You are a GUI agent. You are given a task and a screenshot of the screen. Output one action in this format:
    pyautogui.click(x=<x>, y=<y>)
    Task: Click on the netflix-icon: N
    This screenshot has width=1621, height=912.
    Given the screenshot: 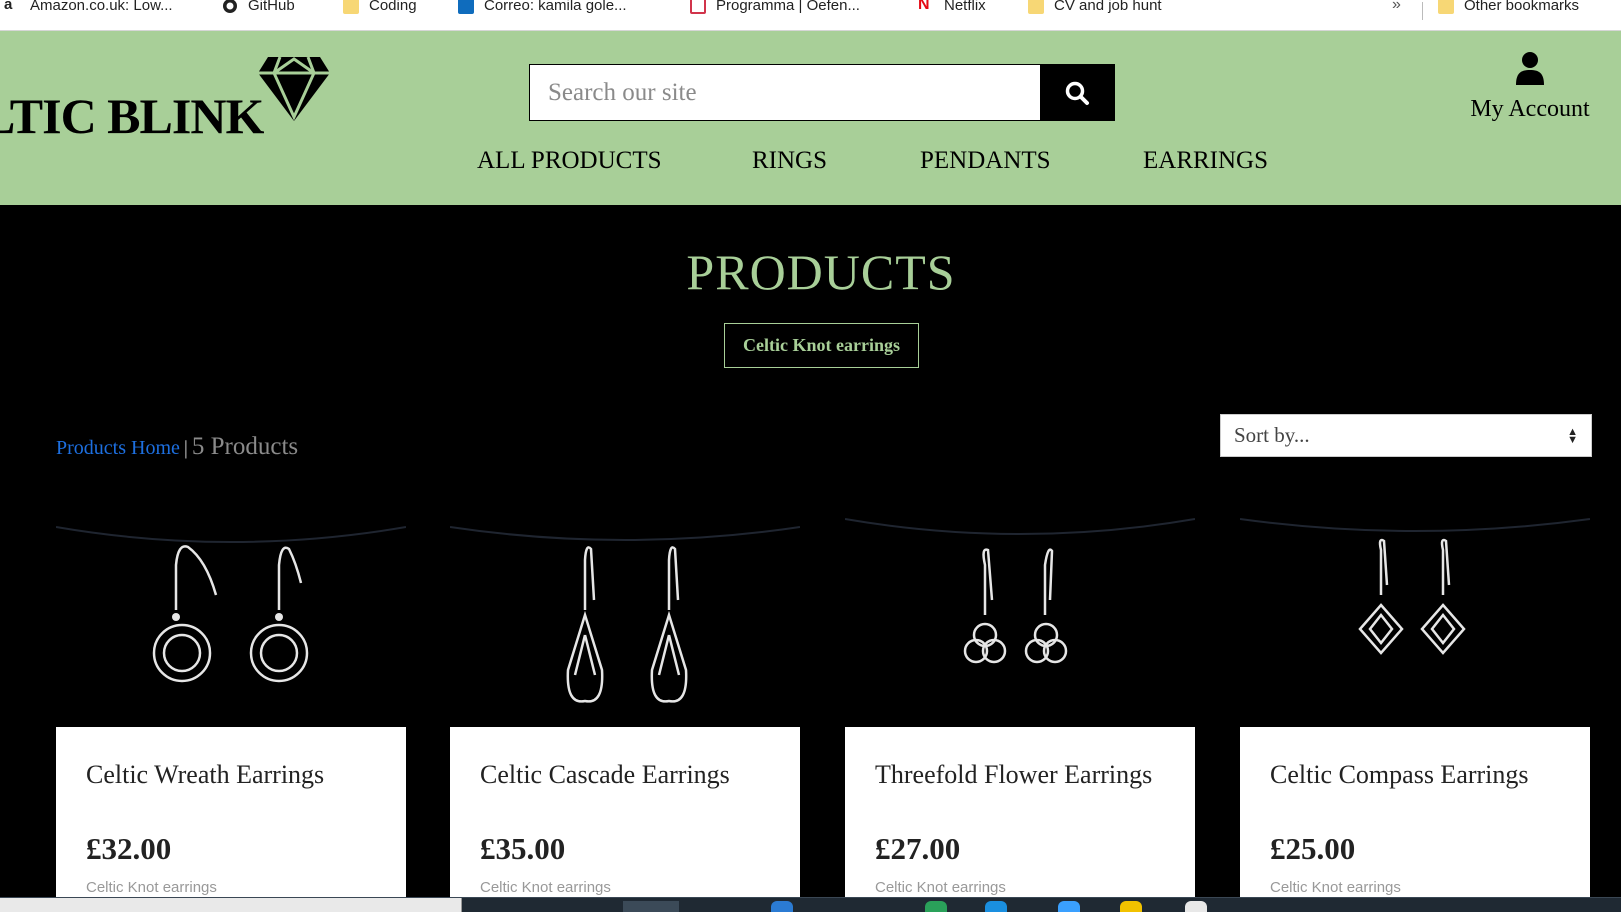 What is the action you would take?
    pyautogui.click(x=924, y=6)
    